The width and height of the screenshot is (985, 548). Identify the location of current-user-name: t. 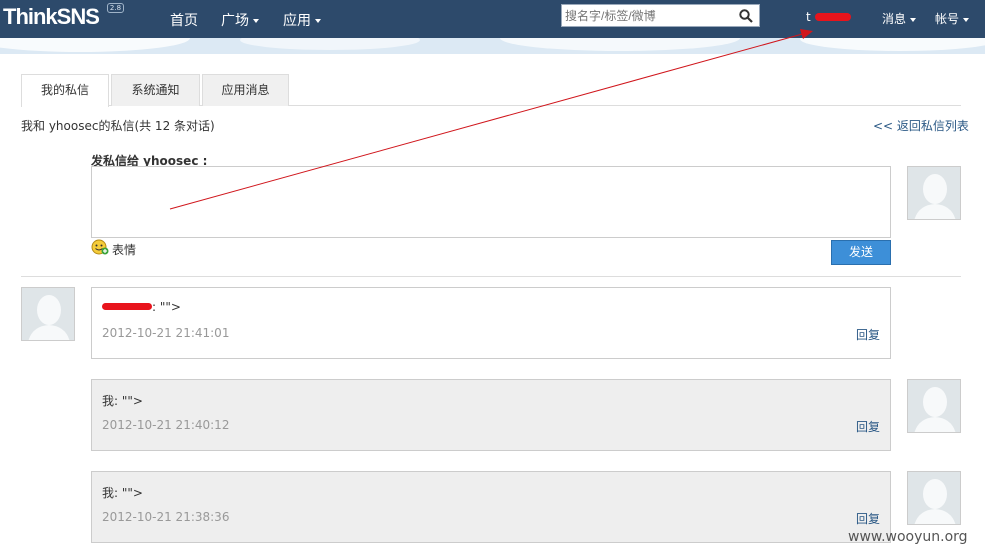
(828, 17).